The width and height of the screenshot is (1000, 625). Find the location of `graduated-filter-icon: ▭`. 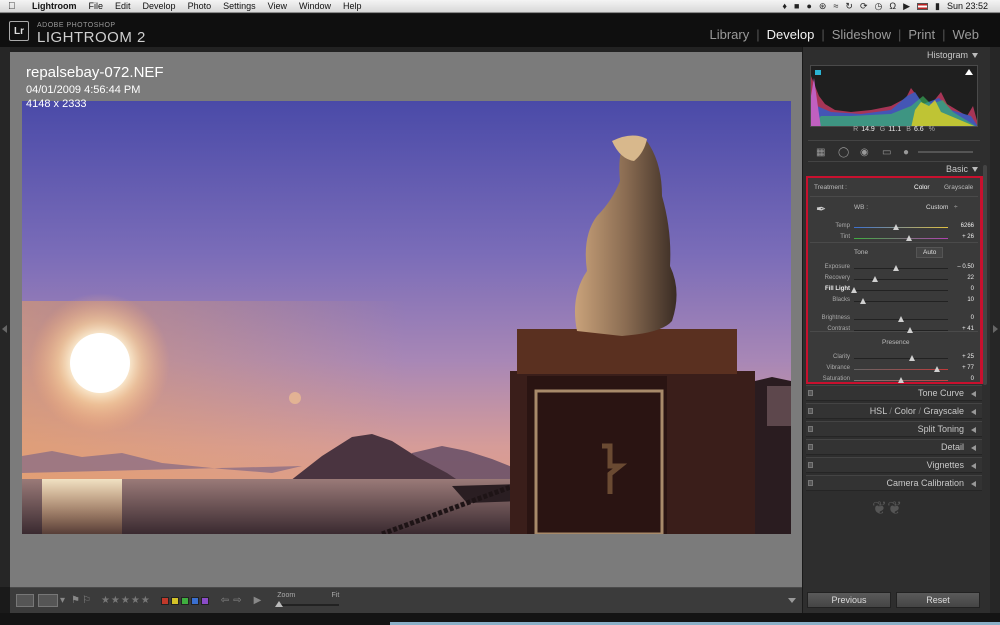

graduated-filter-icon: ▭ is located at coordinates (886, 152).